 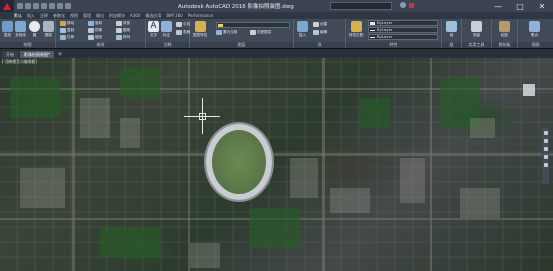 I want to click on clipboard-panel-title: 剪贴板, so click(x=504, y=45).